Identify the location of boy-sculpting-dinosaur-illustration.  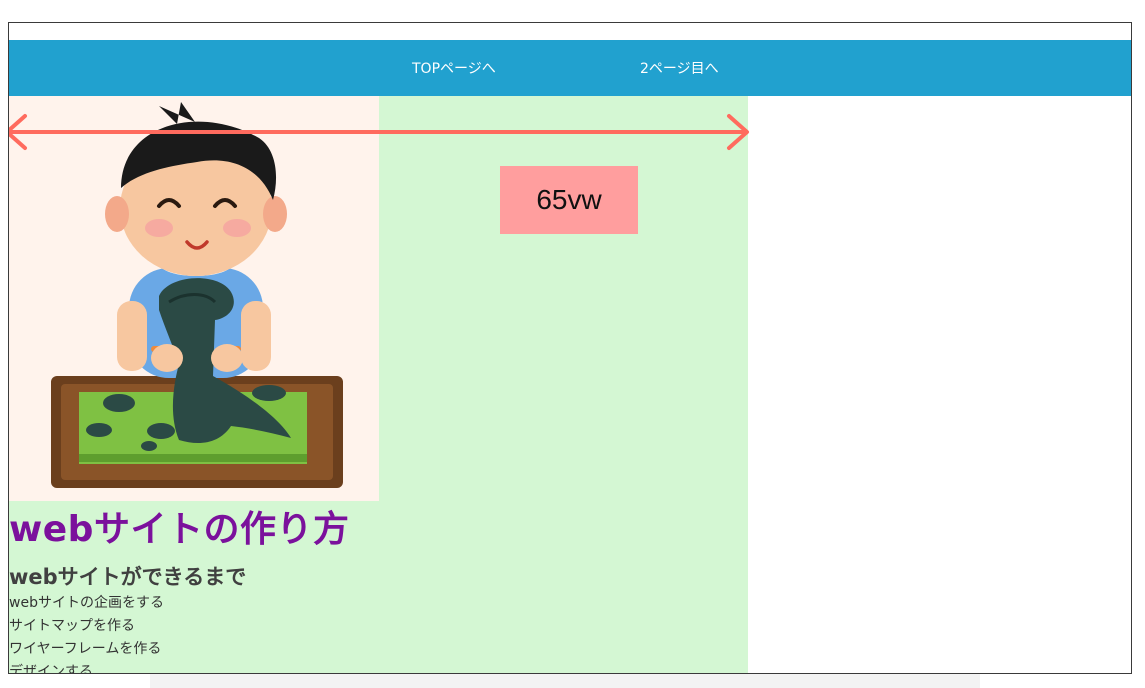
(197, 295).